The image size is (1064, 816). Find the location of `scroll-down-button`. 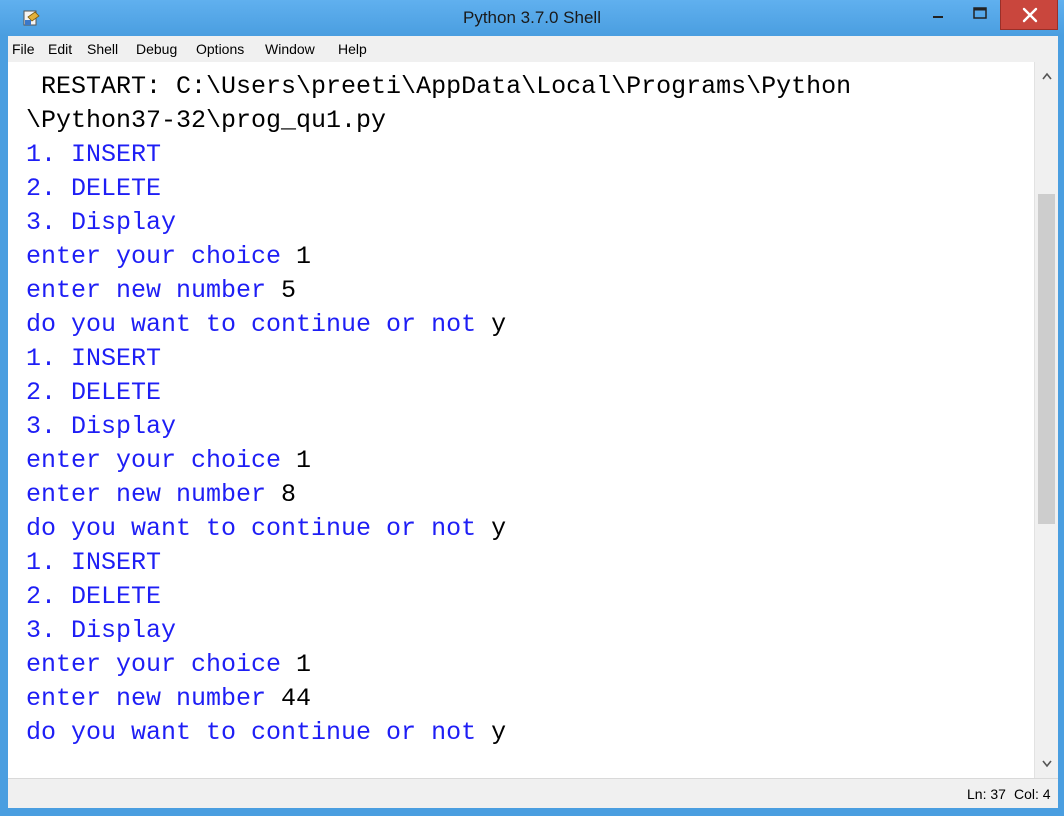

scroll-down-button is located at coordinates (1047, 764).